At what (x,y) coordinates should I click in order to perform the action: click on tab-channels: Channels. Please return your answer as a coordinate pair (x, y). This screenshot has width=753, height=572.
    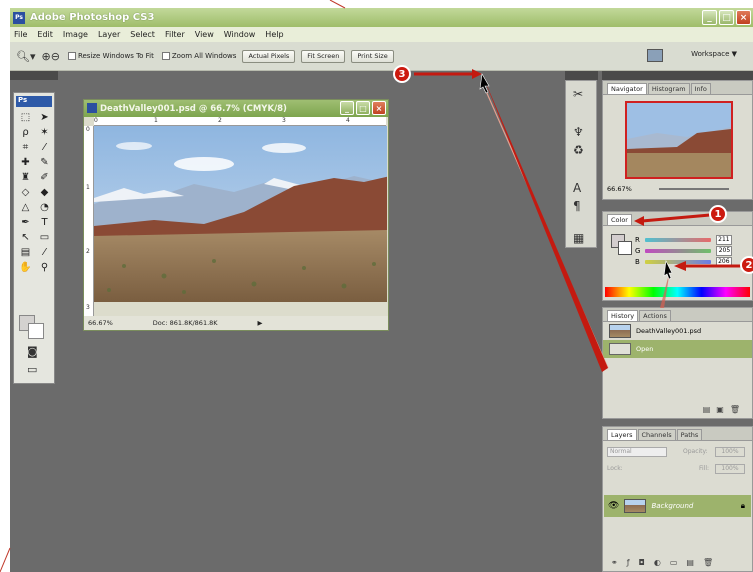
    Looking at the image, I should click on (656, 434).